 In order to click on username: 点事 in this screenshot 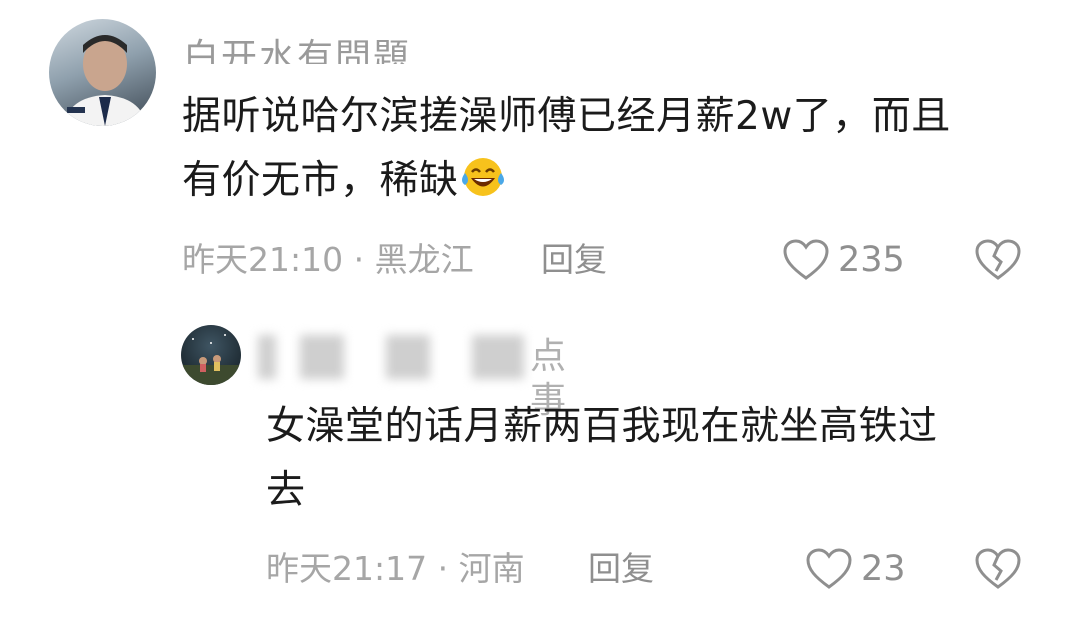, I will do `click(428, 378)`.